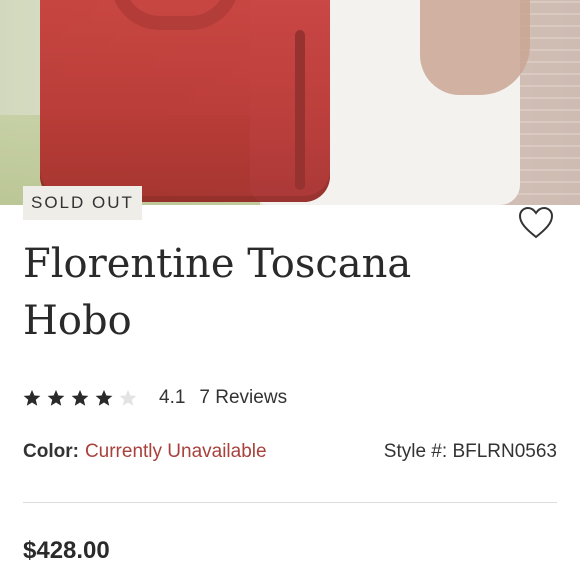 The height and width of the screenshot is (580, 580). I want to click on rating-value: 4.1, so click(172, 397).